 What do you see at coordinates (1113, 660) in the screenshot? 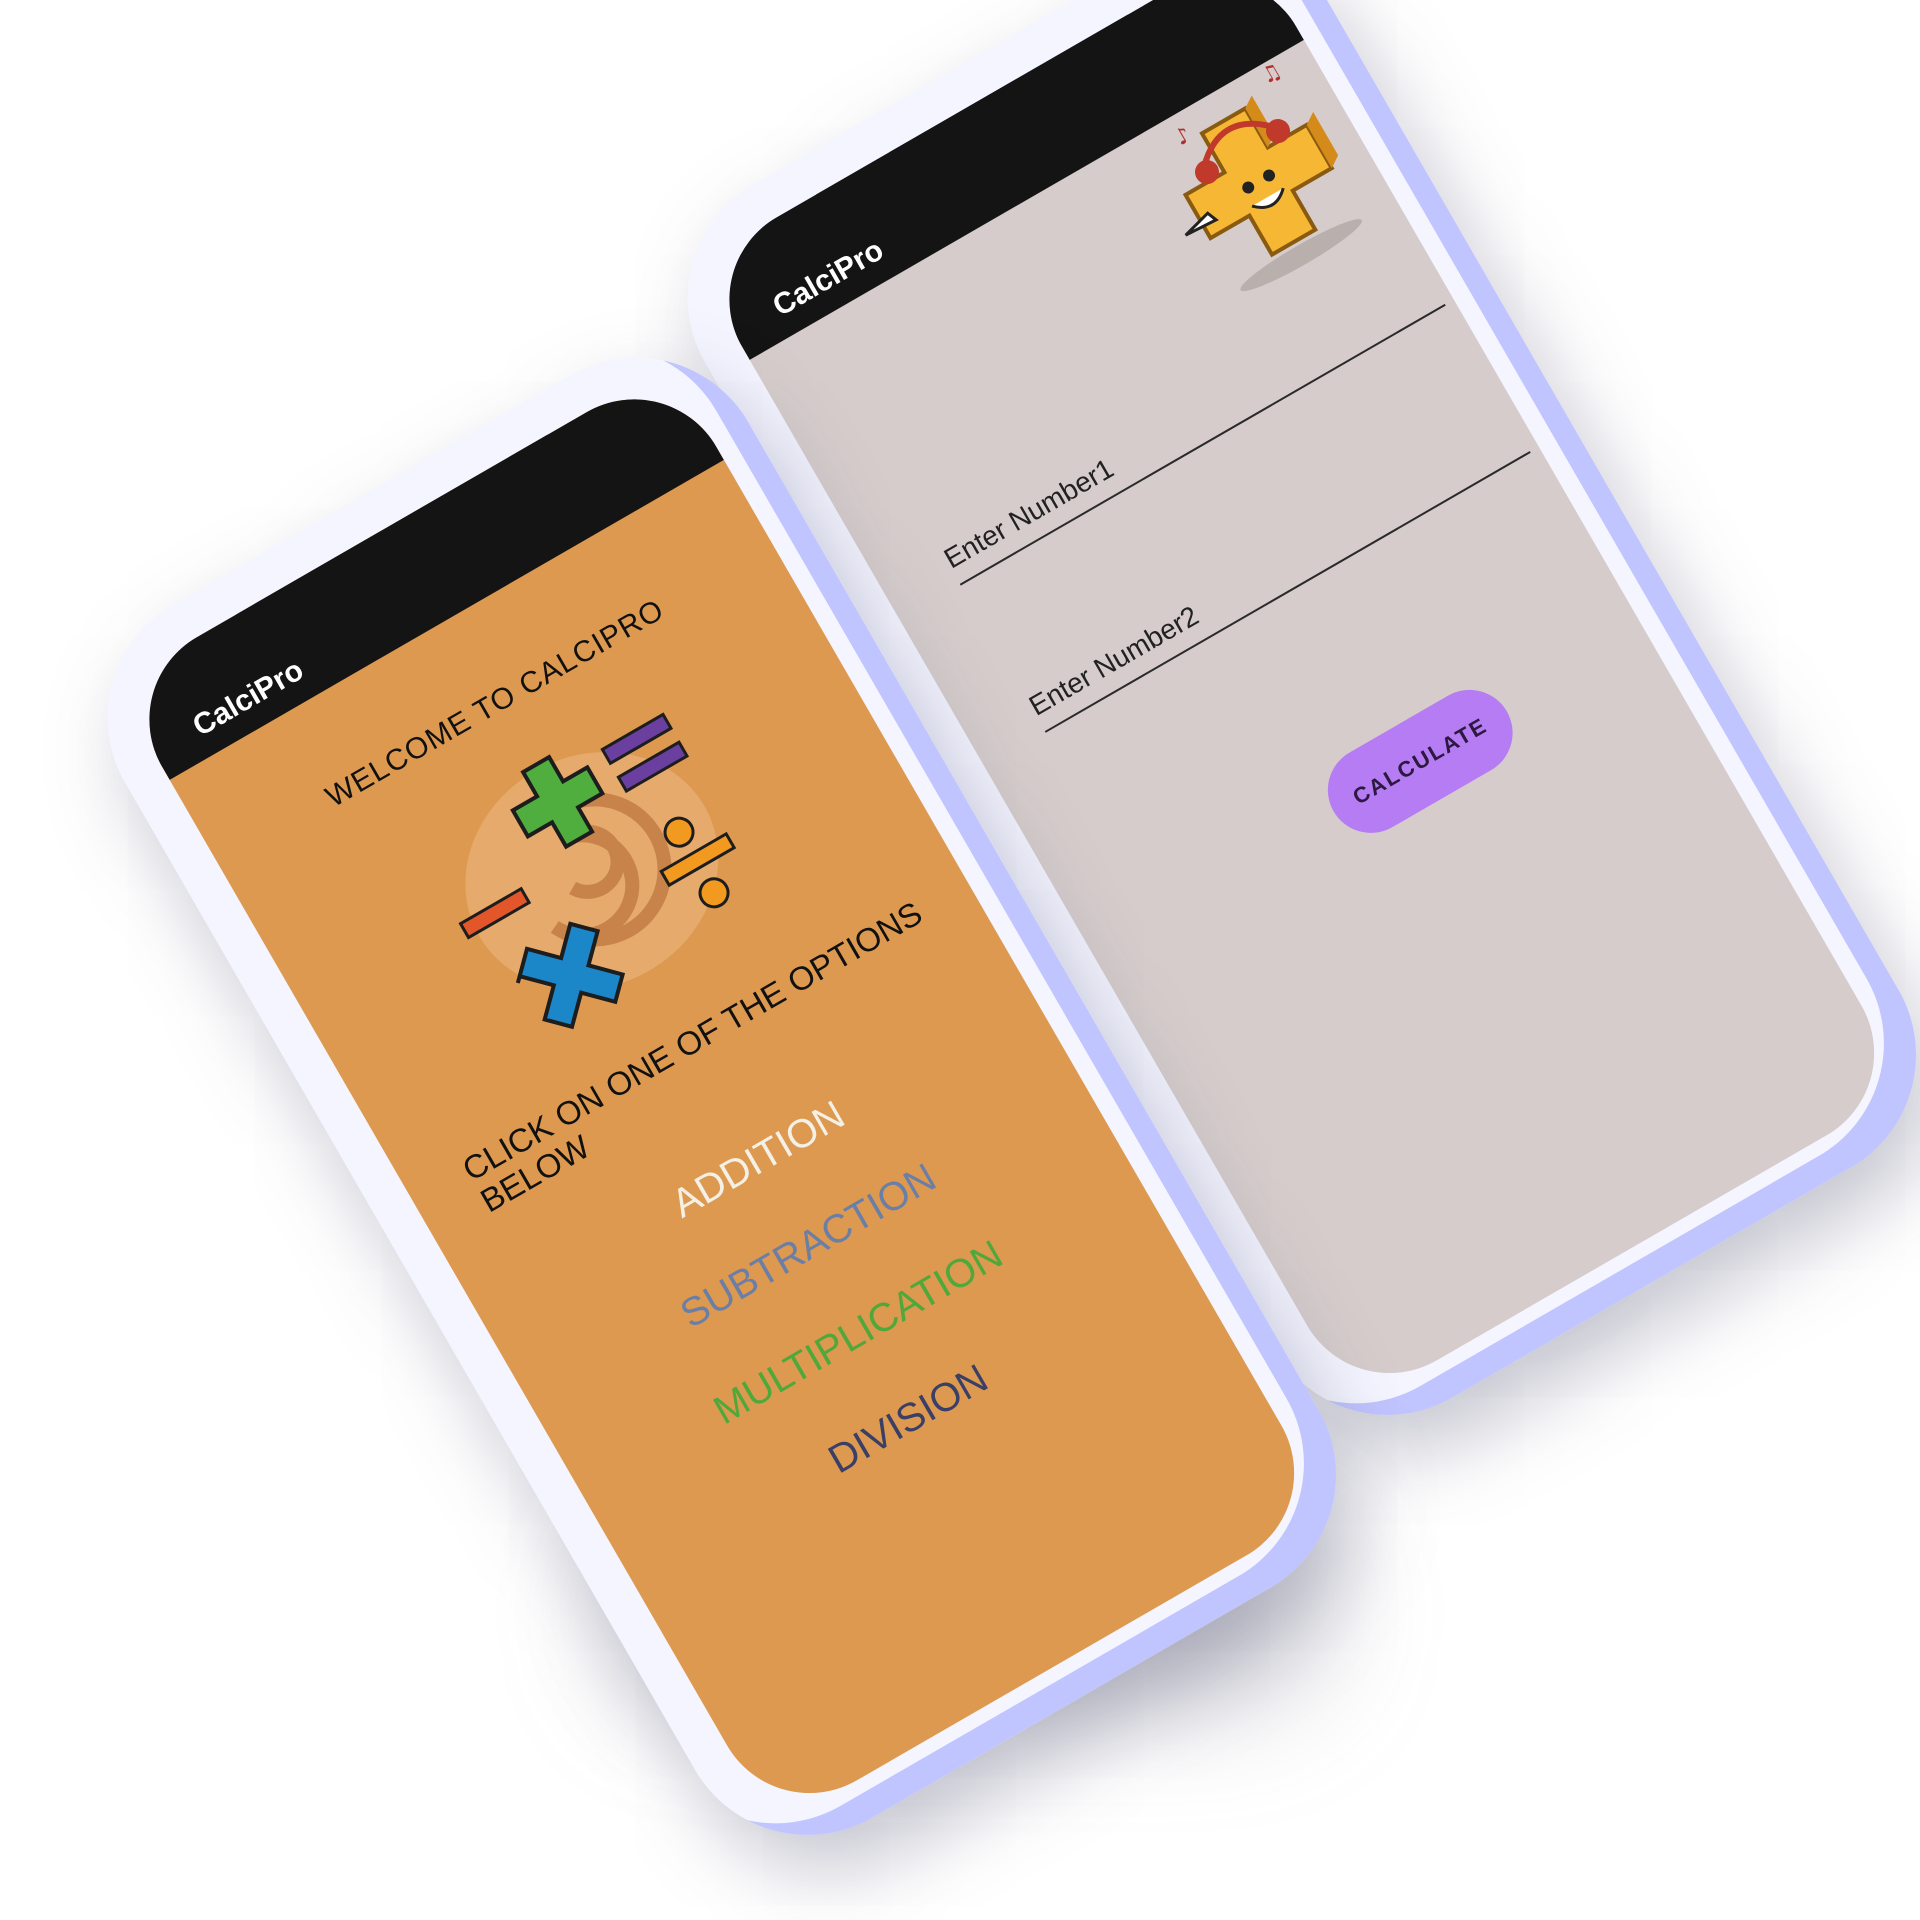
I see `number2-placeholder: Enter Number2` at bounding box center [1113, 660].